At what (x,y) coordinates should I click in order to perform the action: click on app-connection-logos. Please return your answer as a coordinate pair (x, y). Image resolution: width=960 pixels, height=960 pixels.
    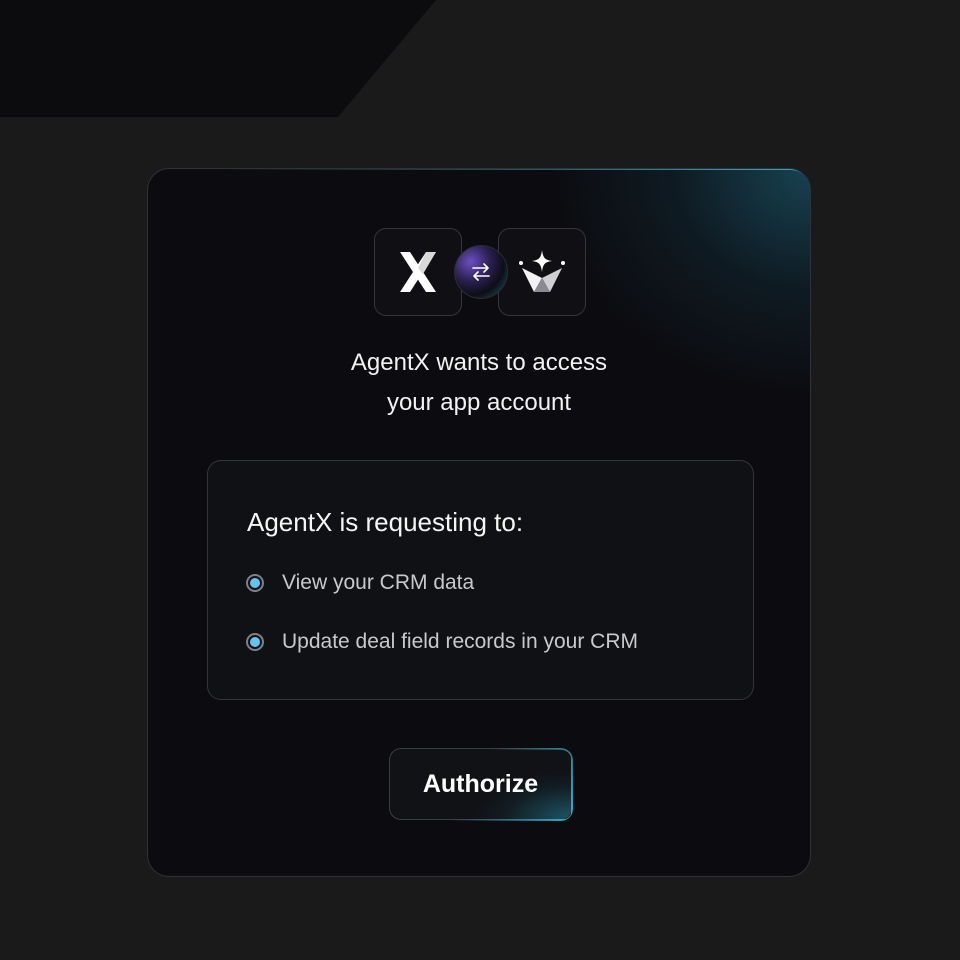
    Looking at the image, I should click on (481, 273).